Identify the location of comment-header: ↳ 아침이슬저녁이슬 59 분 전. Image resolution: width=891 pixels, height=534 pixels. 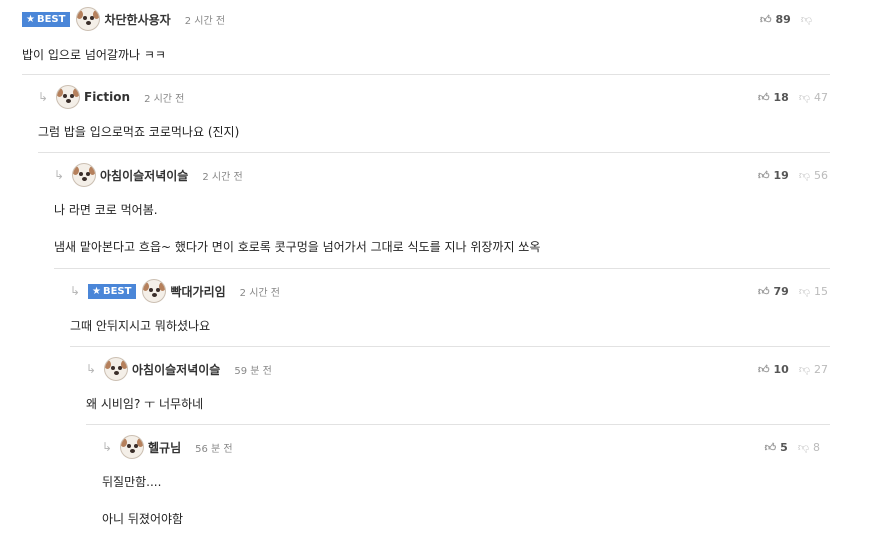
(179, 369).